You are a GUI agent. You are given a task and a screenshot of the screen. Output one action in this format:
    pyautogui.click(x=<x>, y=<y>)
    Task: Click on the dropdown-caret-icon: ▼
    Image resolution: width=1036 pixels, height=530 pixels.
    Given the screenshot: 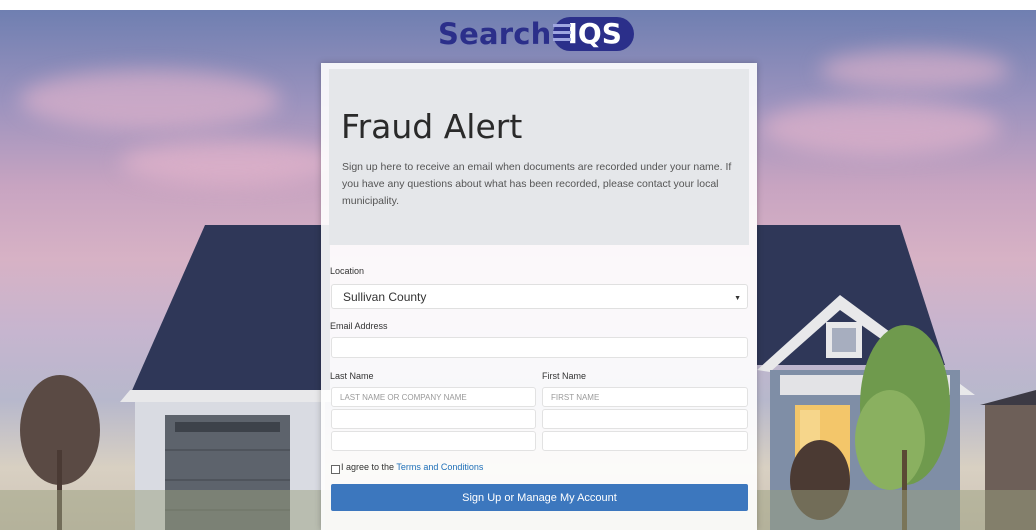 What is the action you would take?
    pyautogui.click(x=737, y=298)
    